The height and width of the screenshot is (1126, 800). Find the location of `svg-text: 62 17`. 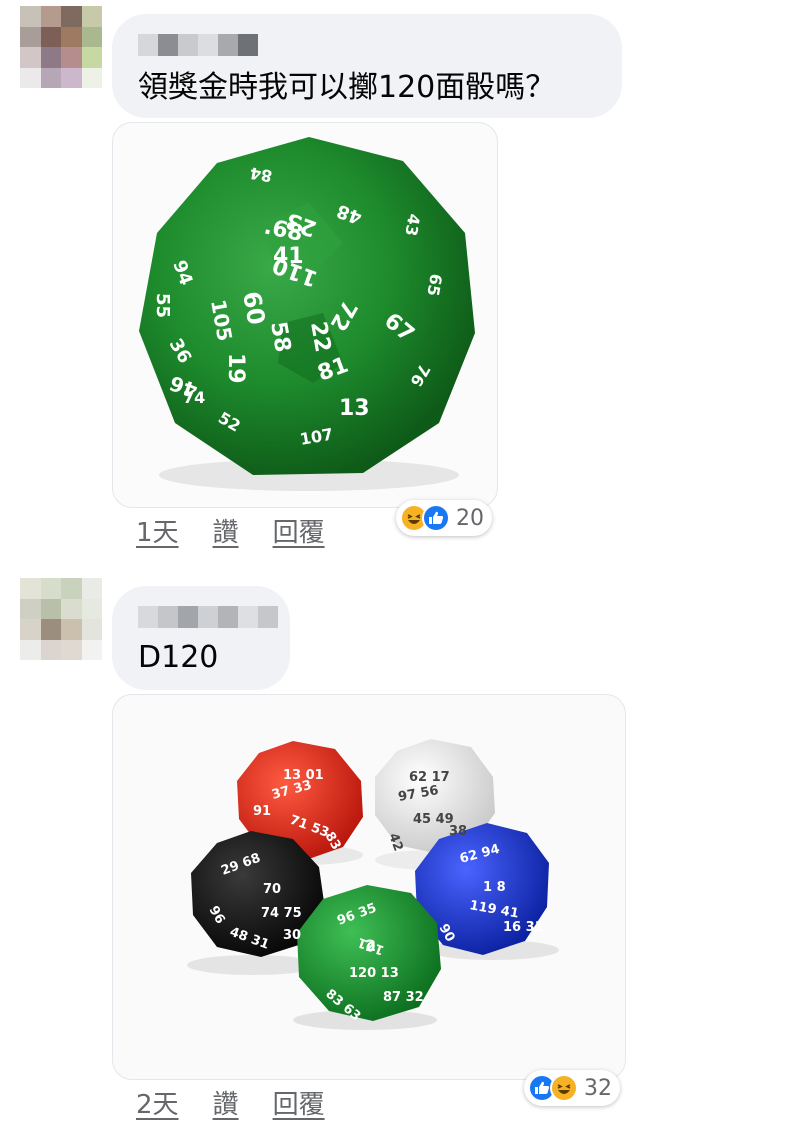

svg-text: 62 17 is located at coordinates (429, 777).